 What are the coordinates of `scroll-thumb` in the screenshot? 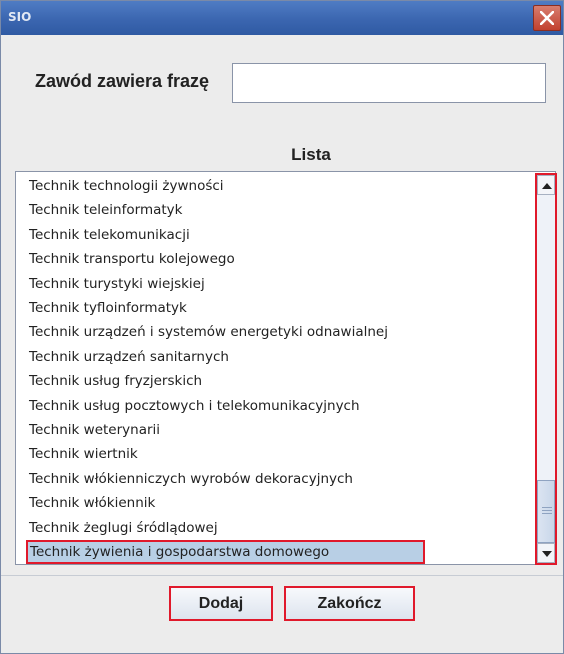 It's located at (546, 511).